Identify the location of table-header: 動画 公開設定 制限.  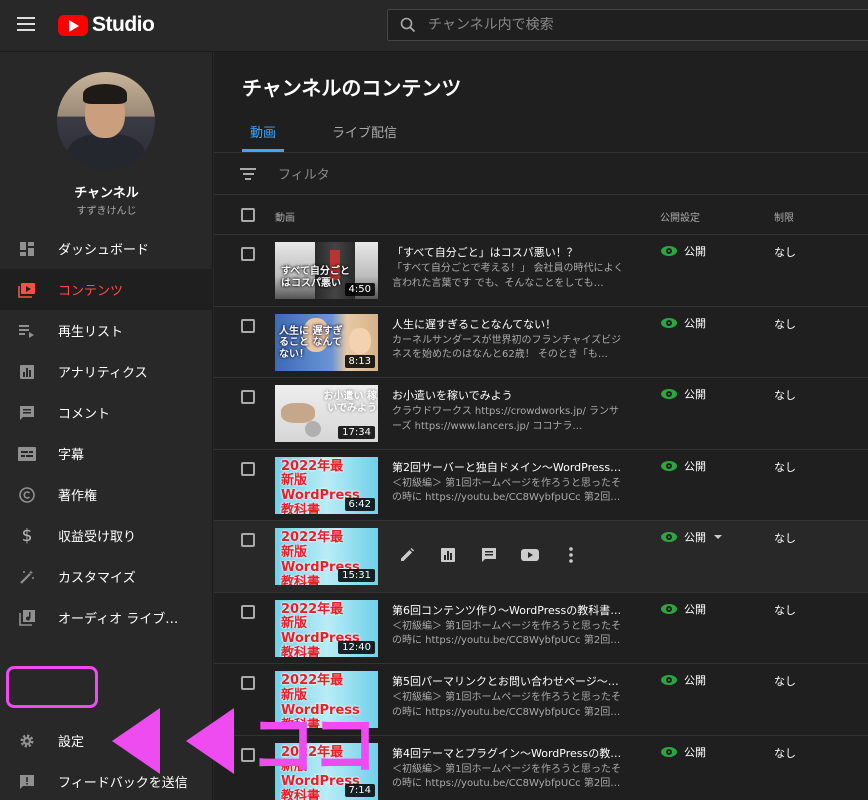
(541, 215).